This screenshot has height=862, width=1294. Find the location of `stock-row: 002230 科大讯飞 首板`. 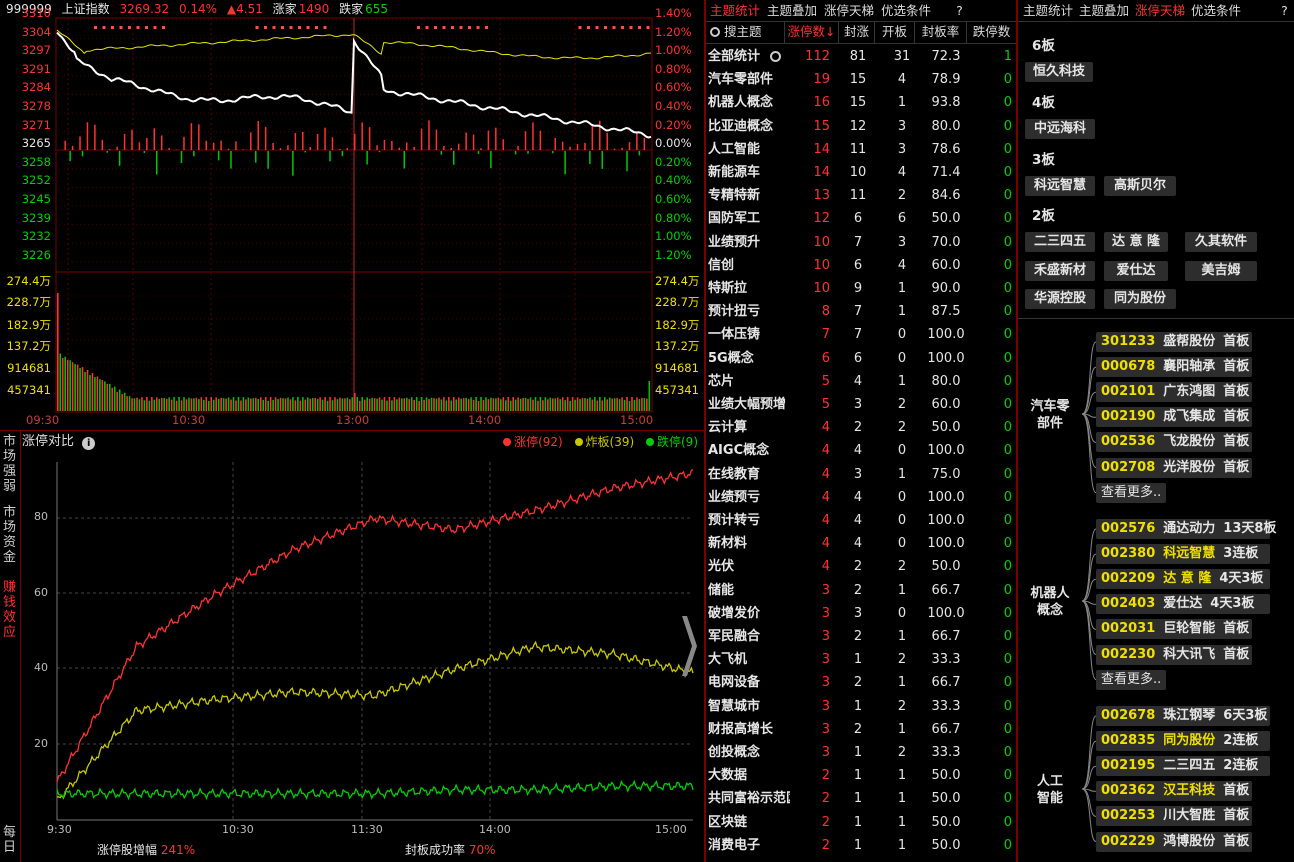

stock-row: 002230 科大讯飞 首板 is located at coordinates (1174, 654).